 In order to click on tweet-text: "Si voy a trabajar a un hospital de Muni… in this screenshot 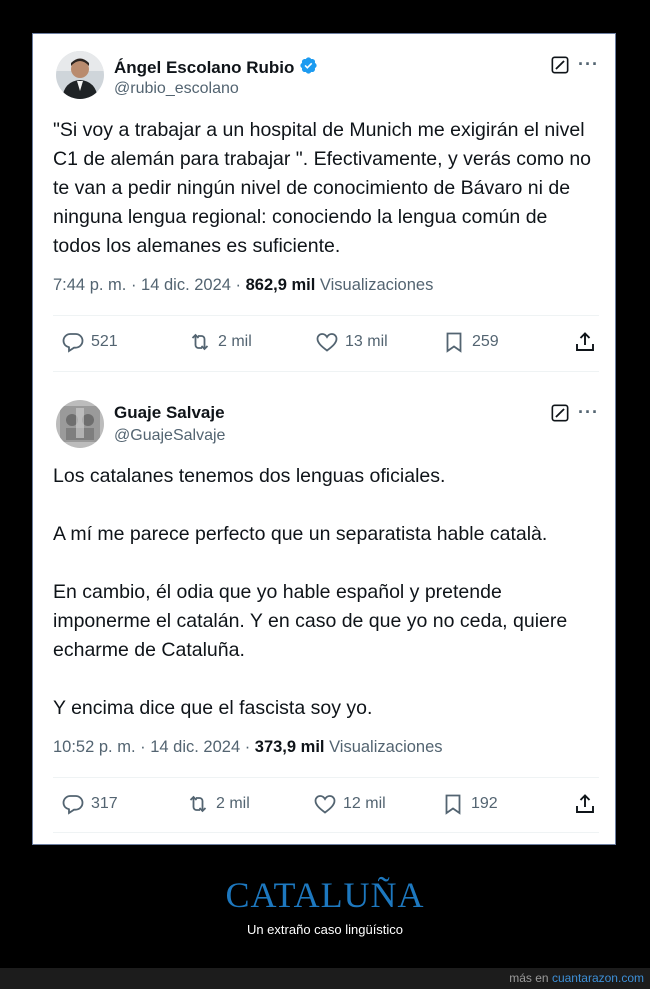, I will do `click(322, 188)`.